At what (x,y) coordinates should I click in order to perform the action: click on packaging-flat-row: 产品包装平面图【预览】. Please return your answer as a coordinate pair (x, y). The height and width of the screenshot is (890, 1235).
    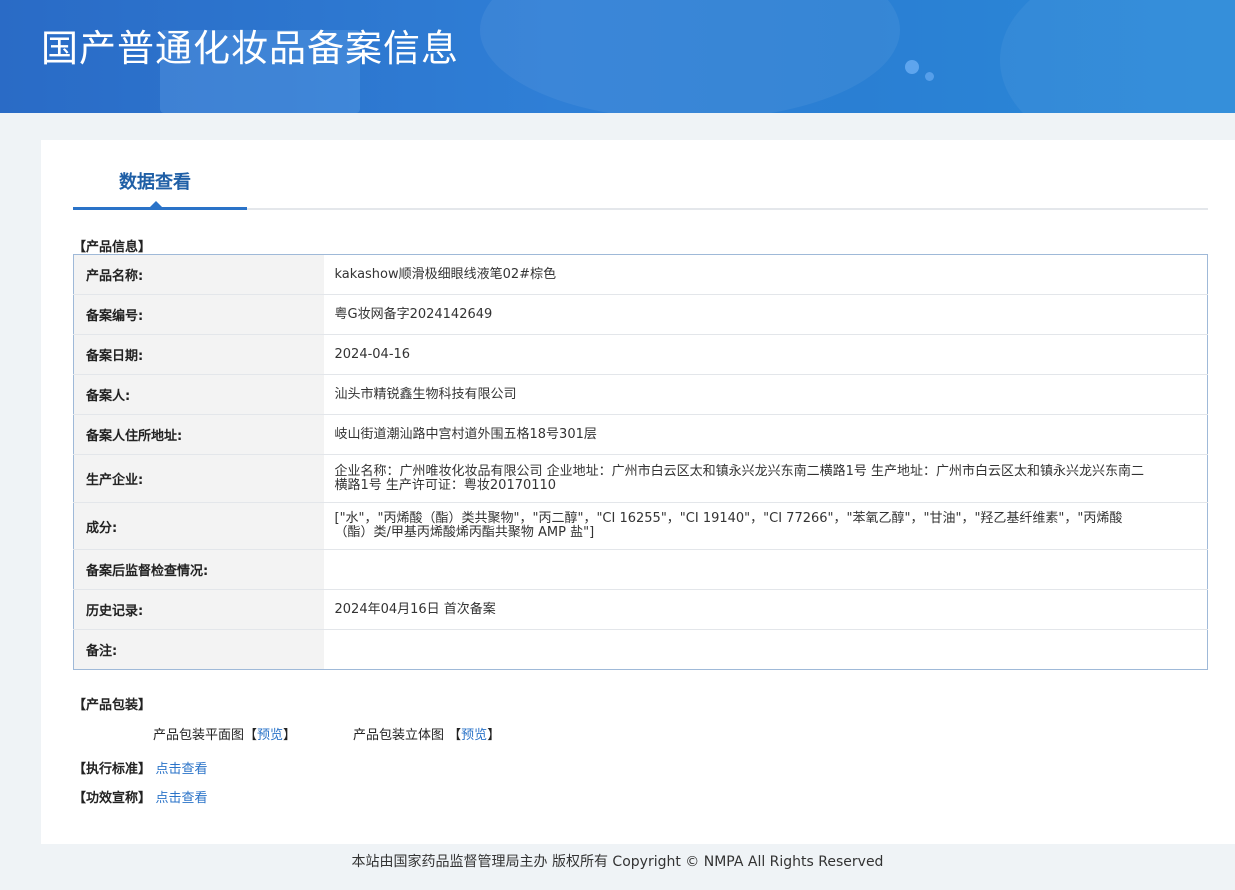
    Looking at the image, I should click on (224, 733).